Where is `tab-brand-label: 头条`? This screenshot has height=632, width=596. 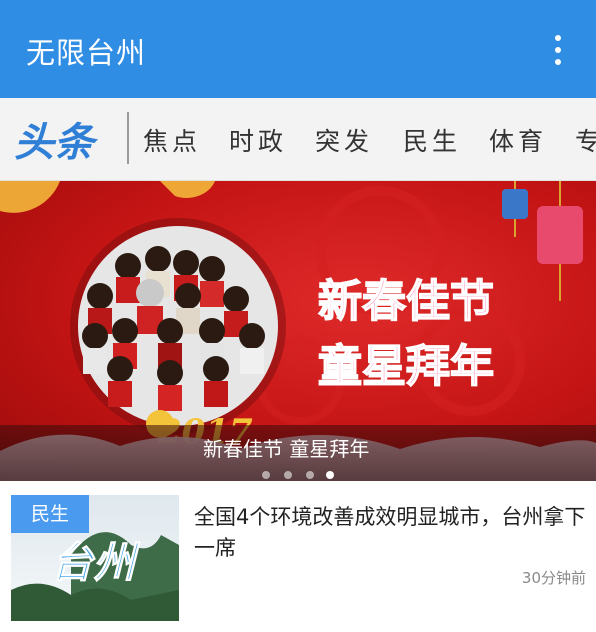 tab-brand-label: 头条 is located at coordinates (56, 143).